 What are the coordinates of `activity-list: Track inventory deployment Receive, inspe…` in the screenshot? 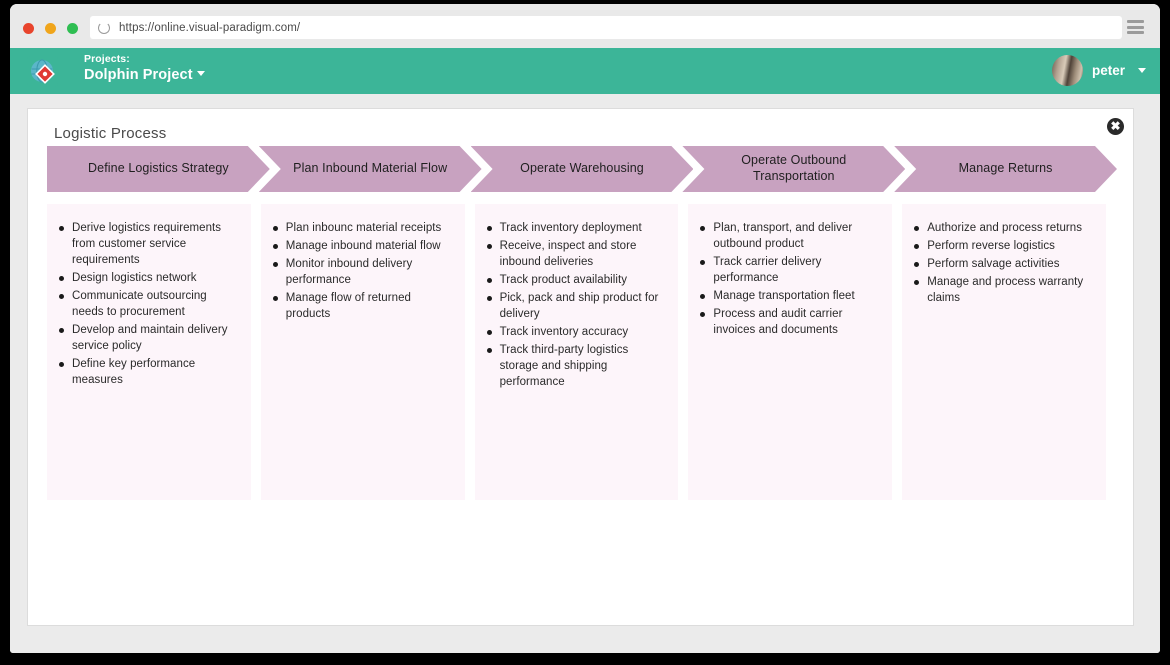 It's located at (577, 305).